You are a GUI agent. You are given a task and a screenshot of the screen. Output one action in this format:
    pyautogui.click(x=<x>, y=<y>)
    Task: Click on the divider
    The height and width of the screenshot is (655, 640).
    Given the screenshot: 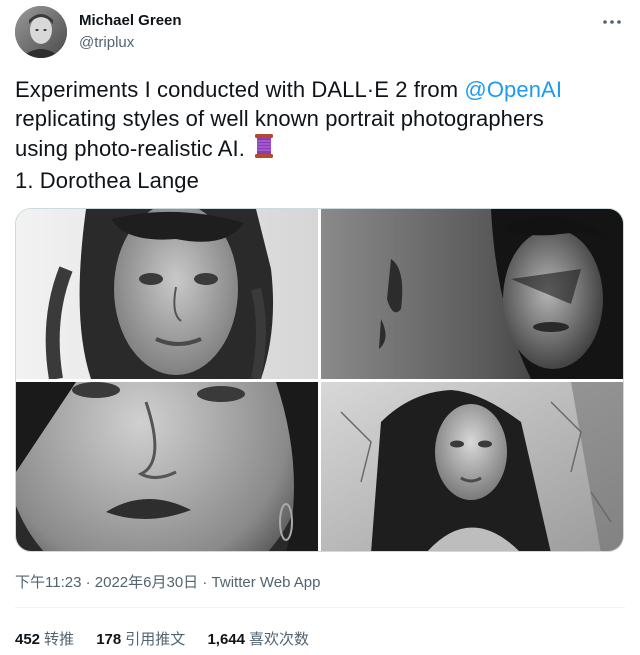 What is the action you would take?
    pyautogui.click(x=320, y=607)
    